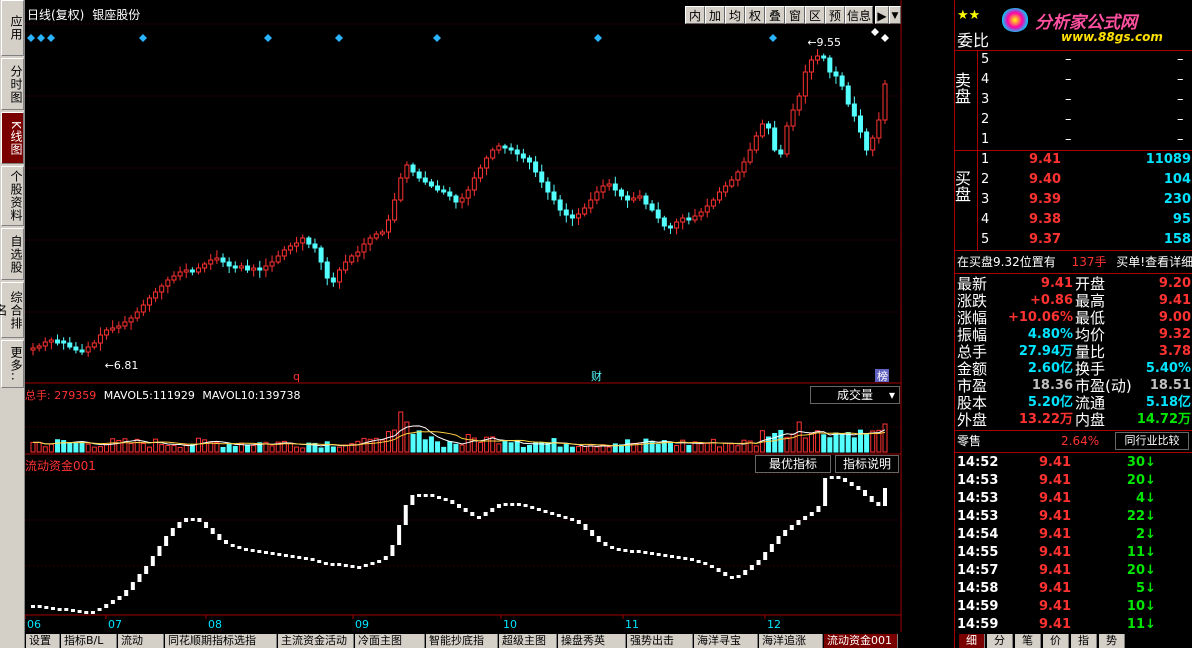 The height and width of the screenshot is (648, 1192). I want to click on tick-price: 9.41, so click(1055, 606).